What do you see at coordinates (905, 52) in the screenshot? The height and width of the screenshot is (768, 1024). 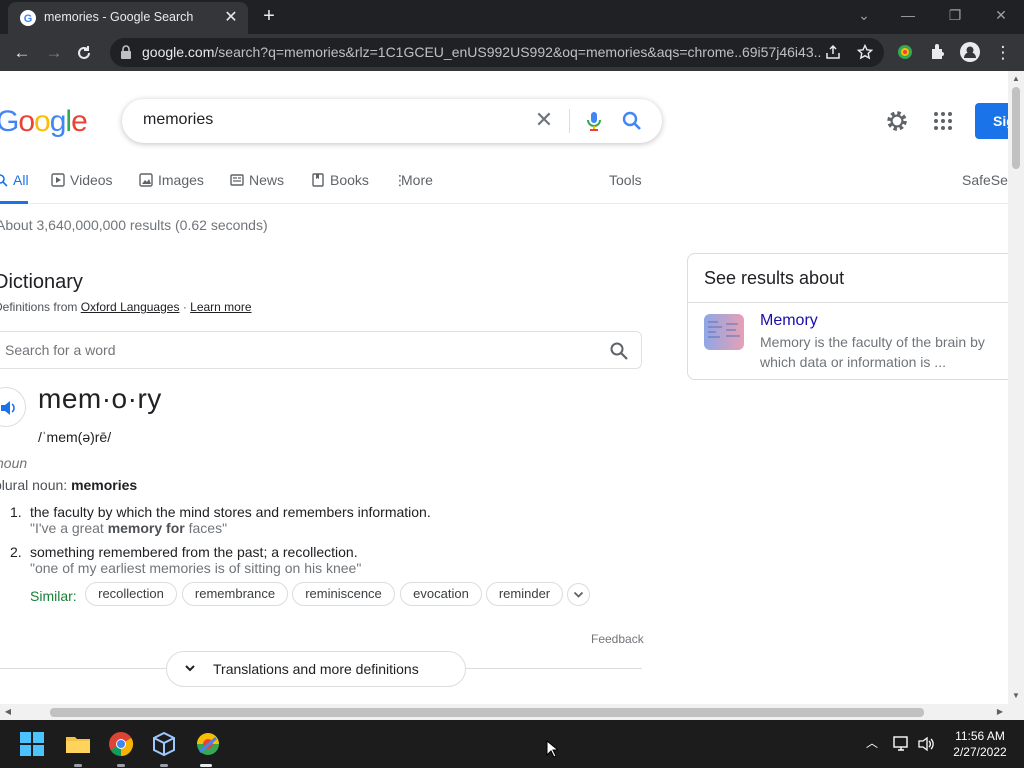 I see `extension-colorful-icon` at bounding box center [905, 52].